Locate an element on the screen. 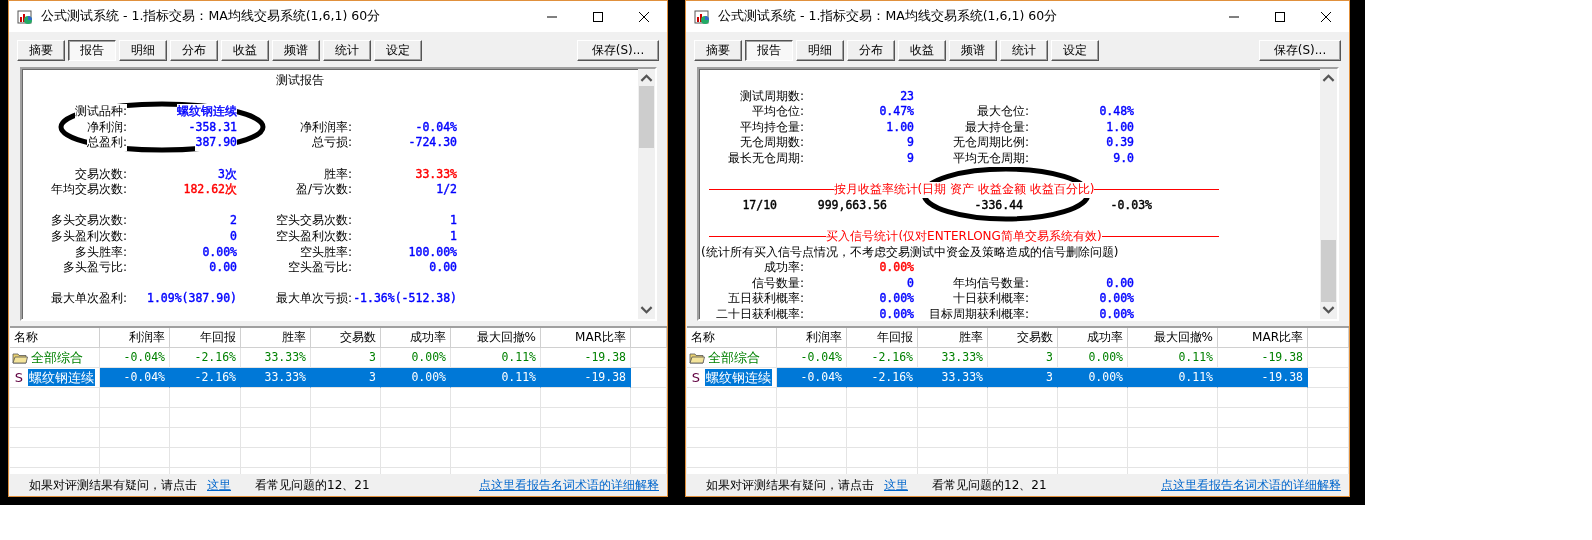  stat-label: 盈/亏次数: is located at coordinates (323, 190).